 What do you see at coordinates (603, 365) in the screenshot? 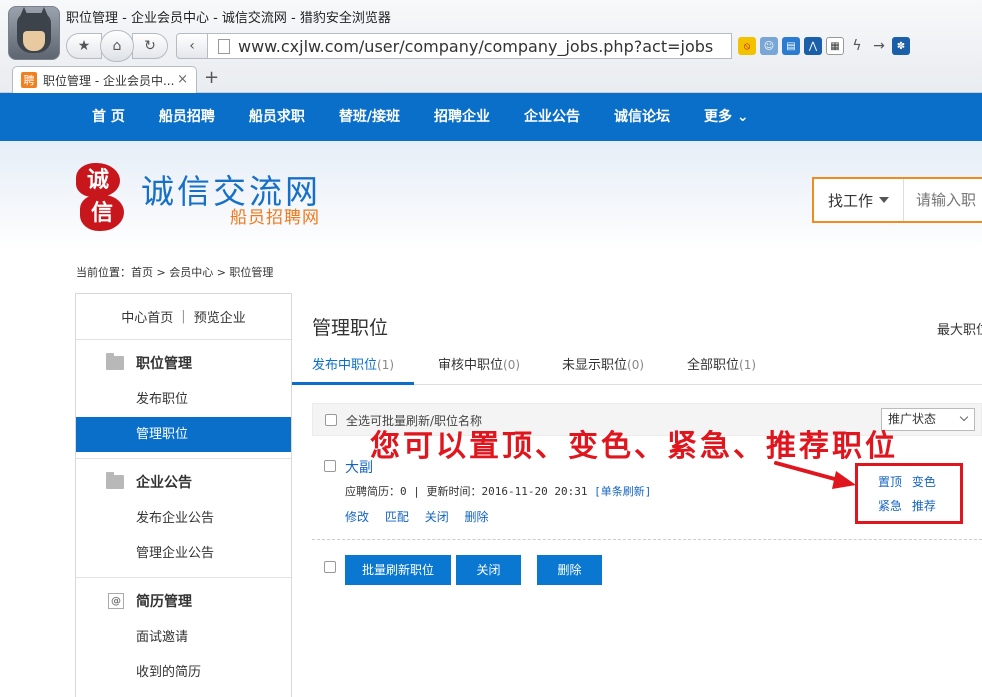
I see `tab-hidden-jobs: 未显示职位(0)` at bounding box center [603, 365].